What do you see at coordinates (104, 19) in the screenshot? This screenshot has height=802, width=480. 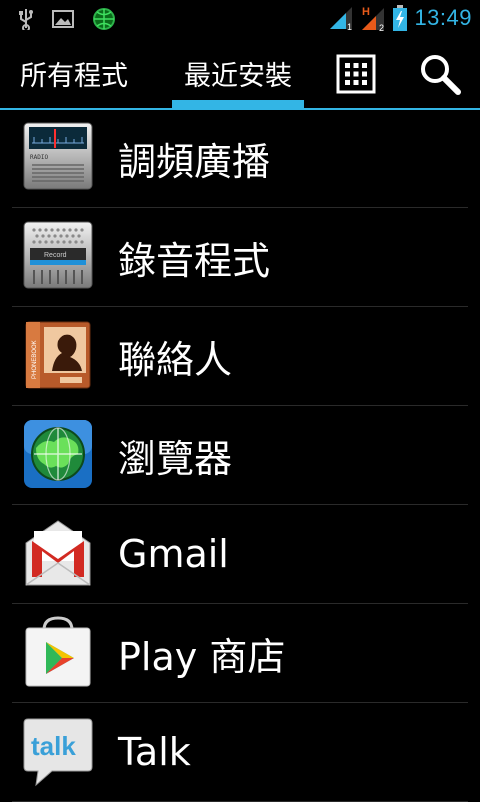 I see `globe-icon` at bounding box center [104, 19].